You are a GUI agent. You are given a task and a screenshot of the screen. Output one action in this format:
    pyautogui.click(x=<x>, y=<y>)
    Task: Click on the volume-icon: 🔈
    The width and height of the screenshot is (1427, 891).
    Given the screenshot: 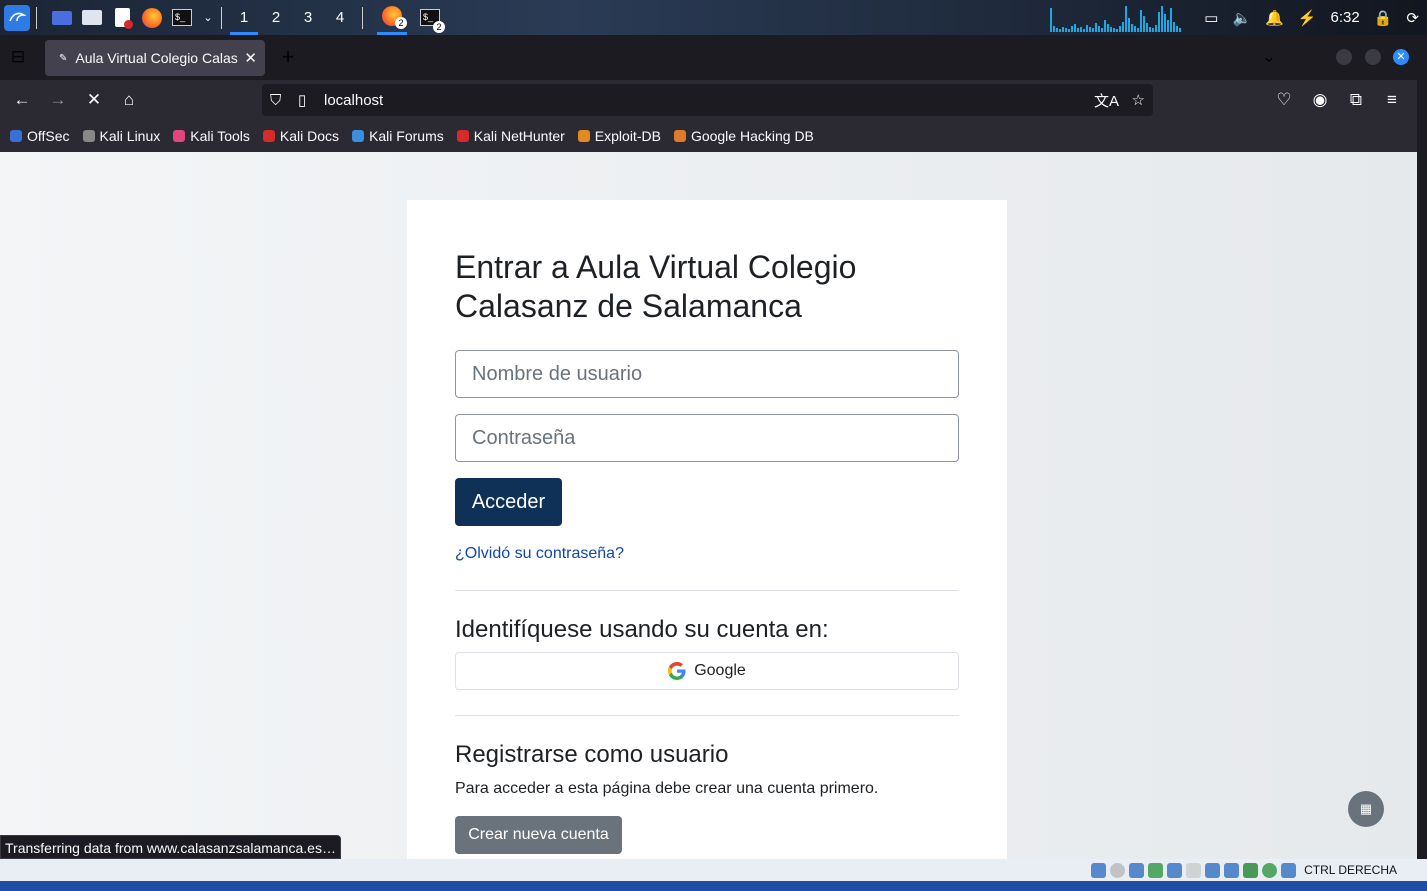 What is the action you would take?
    pyautogui.click(x=1241, y=18)
    